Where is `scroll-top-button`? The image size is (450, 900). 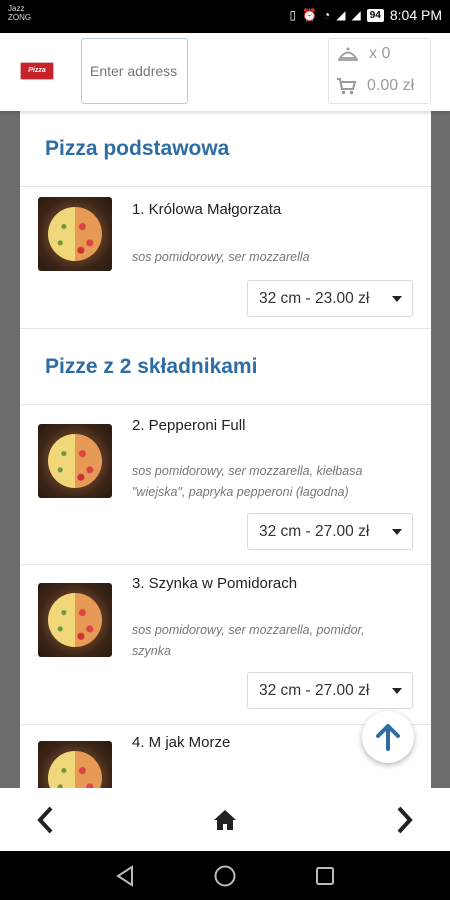 scroll-top-button is located at coordinates (388, 737).